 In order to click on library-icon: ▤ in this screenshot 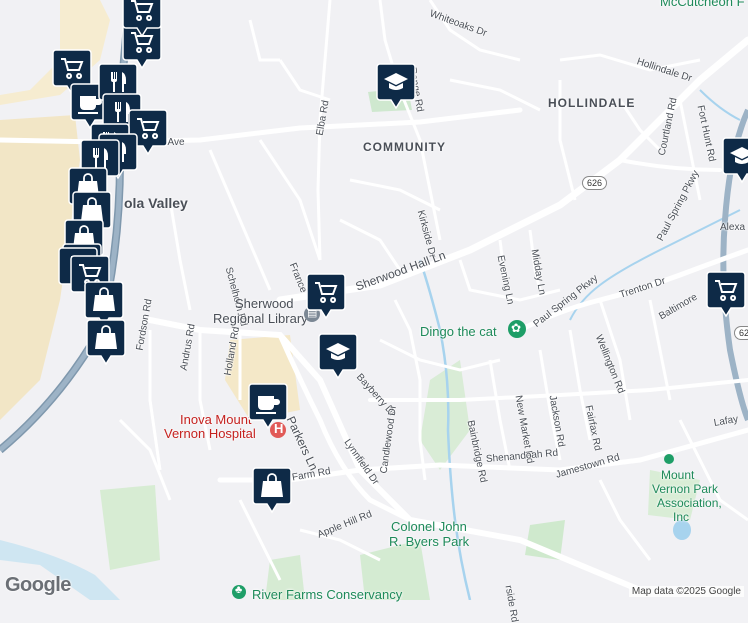, I will do `click(312, 314)`.